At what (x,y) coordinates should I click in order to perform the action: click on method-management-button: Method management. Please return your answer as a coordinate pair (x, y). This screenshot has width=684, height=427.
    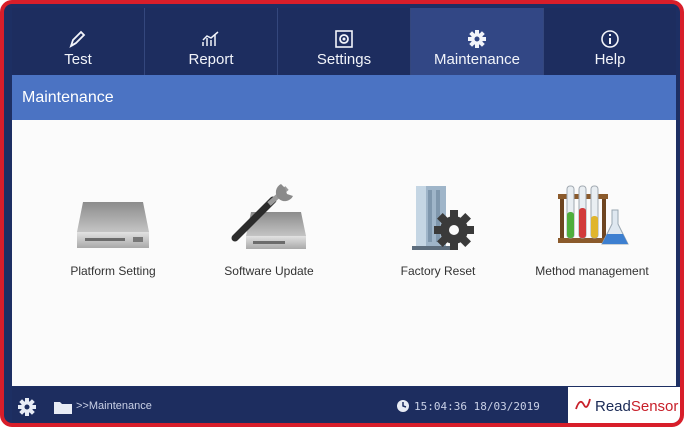
    Looking at the image, I should click on (592, 227).